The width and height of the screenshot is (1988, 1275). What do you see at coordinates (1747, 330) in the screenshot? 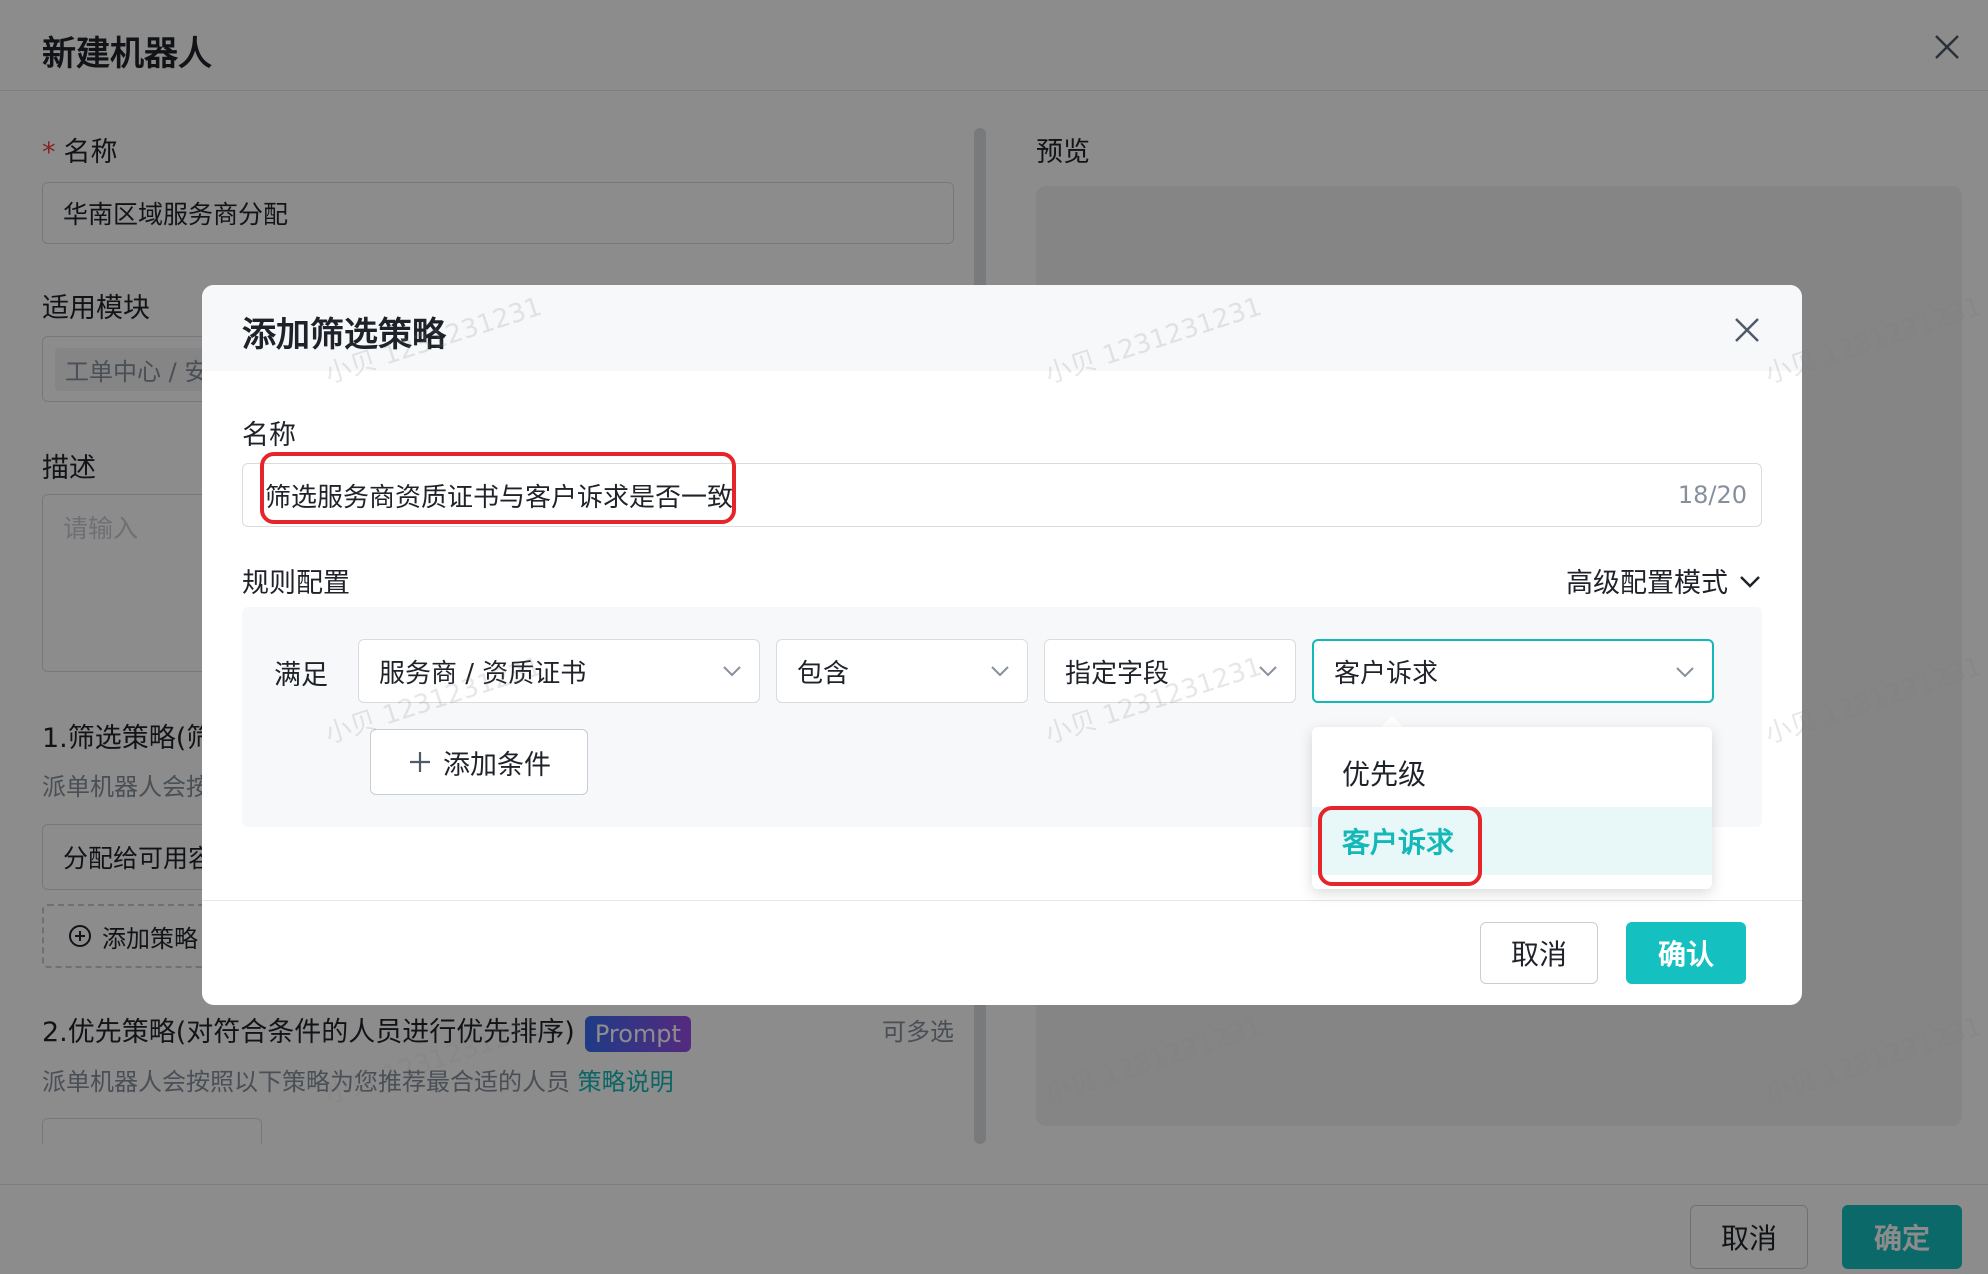
I see `close-icon` at bounding box center [1747, 330].